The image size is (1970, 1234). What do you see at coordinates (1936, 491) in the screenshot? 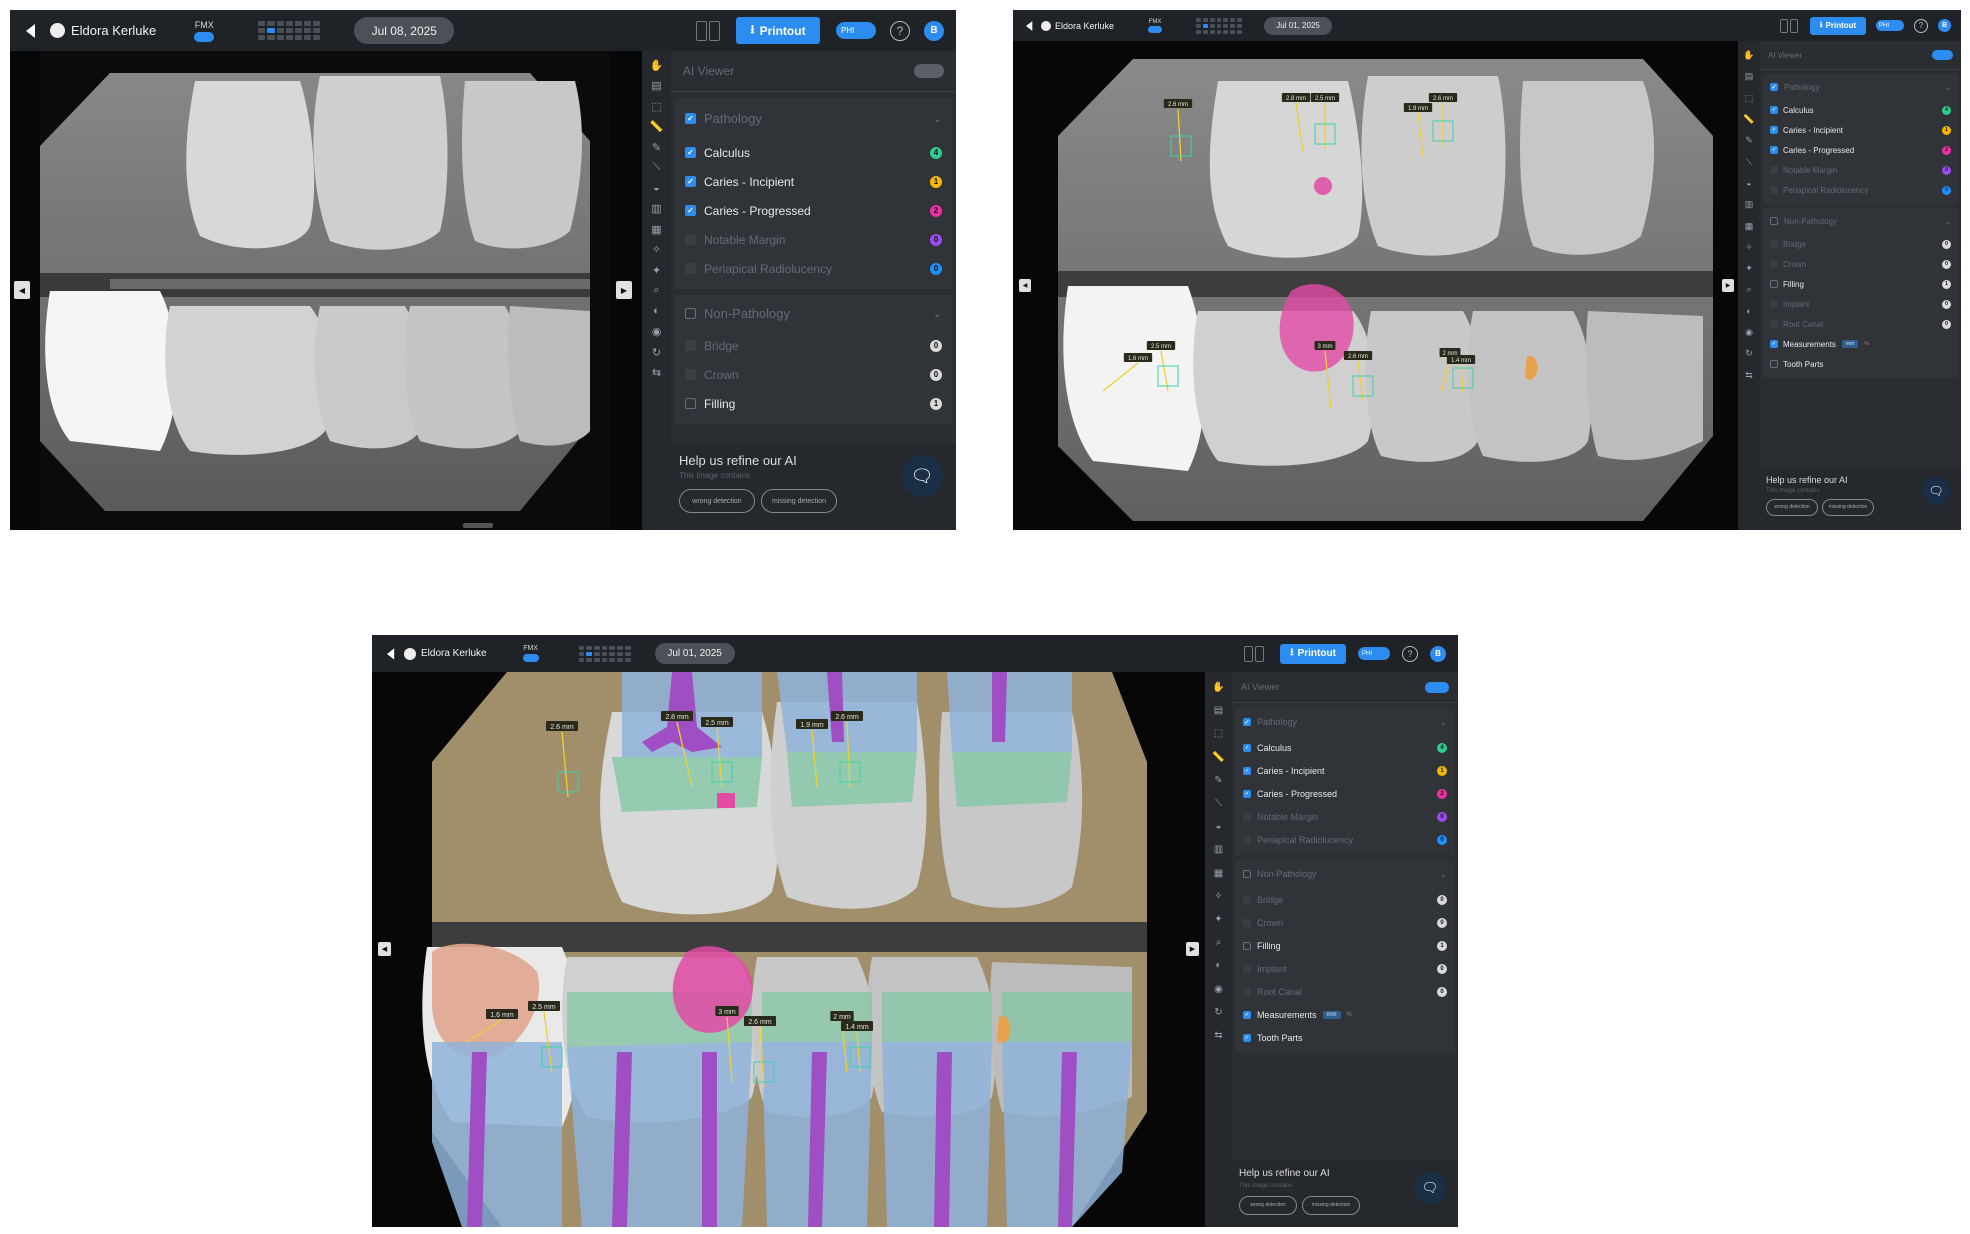
I see `chat-icon: 🗨` at bounding box center [1936, 491].